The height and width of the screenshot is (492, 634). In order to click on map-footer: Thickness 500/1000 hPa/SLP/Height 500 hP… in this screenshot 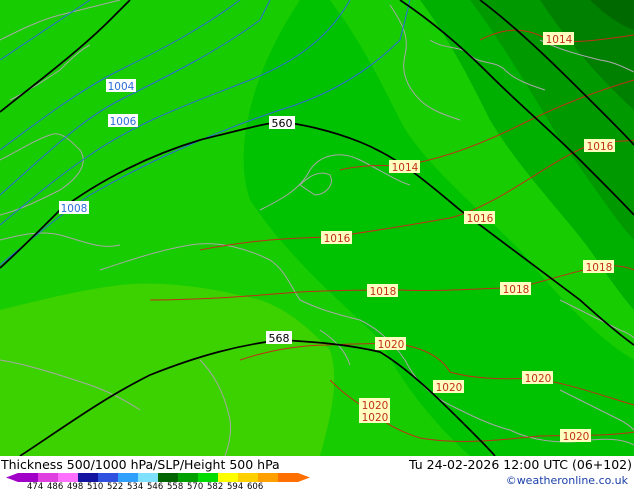, I will do `click(317, 474)`.